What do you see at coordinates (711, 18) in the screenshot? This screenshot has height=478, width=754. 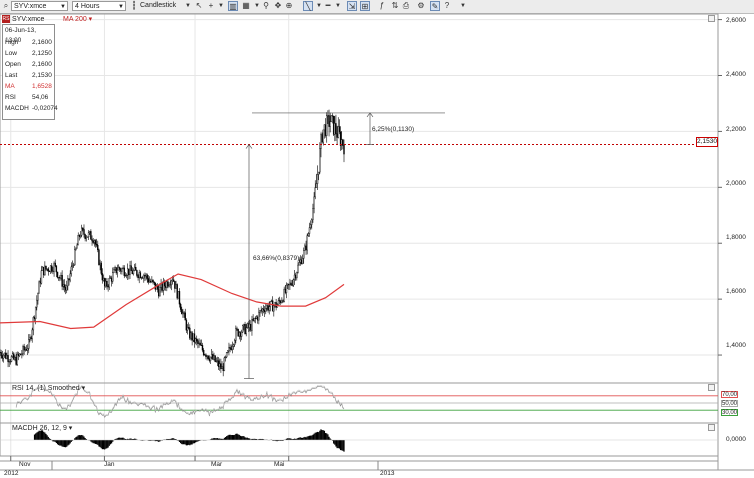 I see `price-pane-close-button` at bounding box center [711, 18].